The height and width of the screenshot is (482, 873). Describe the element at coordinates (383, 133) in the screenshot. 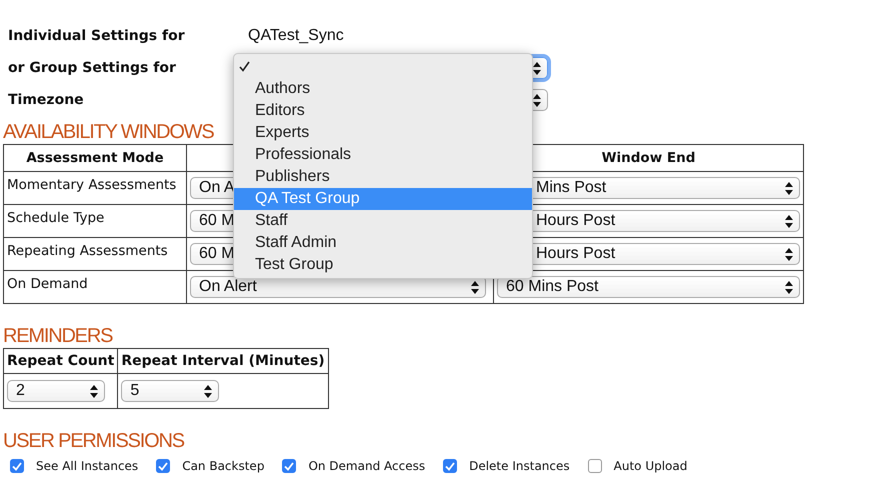

I see `menu-item: Experts` at that location.